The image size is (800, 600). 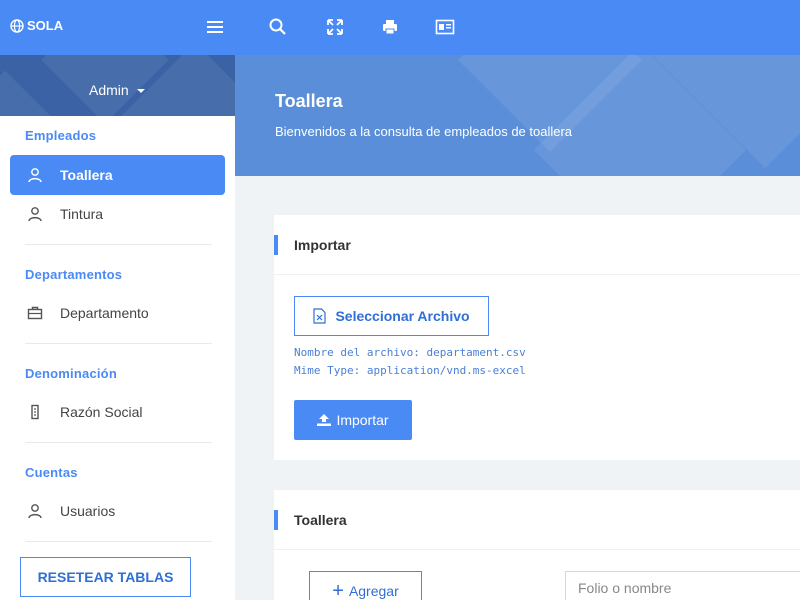 What do you see at coordinates (74, 274) in the screenshot?
I see `section-title-departamentos: Departamentos` at bounding box center [74, 274].